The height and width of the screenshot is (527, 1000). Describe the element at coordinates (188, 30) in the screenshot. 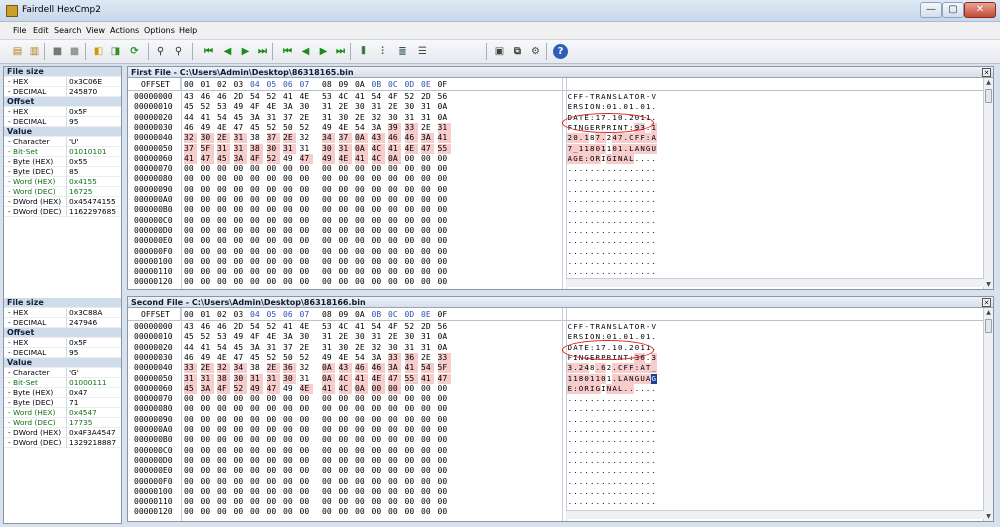

I see `menu-help: Help` at that location.